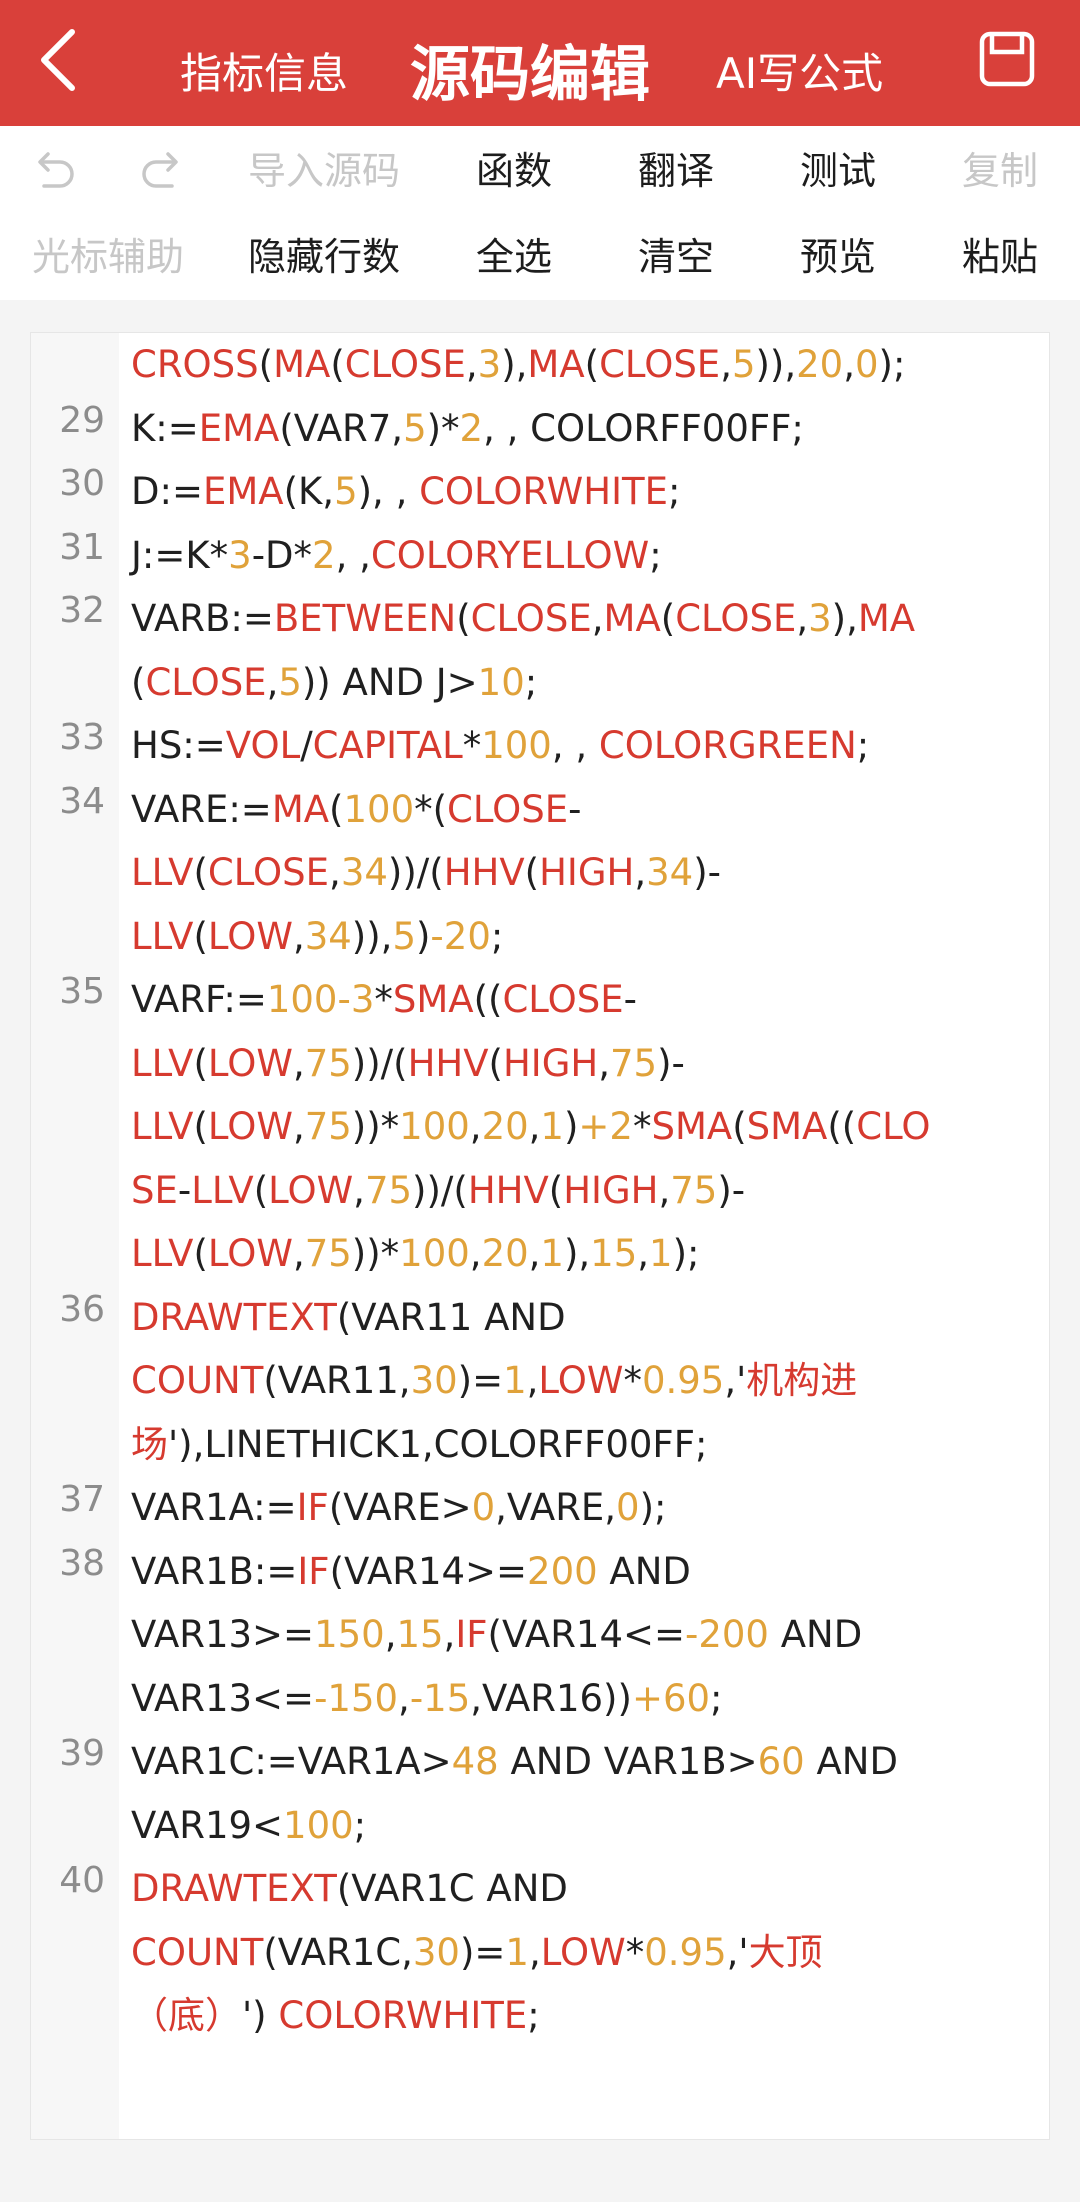 This screenshot has width=1080, height=2202. Describe the element at coordinates (1000, 257) in the screenshot. I see `paste-button: 粘贴` at that location.